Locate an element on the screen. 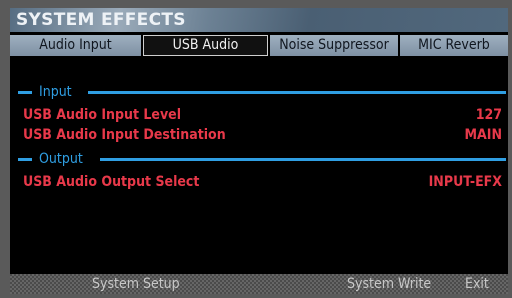  param-value: MAIN is located at coordinates (483, 135).